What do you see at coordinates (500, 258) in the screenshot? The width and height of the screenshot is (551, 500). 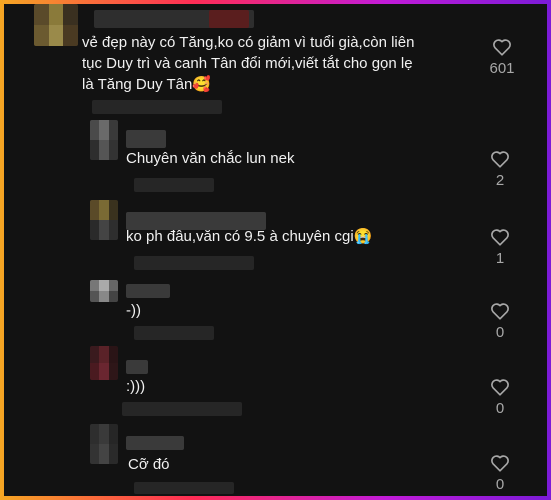 I see `like-count: 1` at bounding box center [500, 258].